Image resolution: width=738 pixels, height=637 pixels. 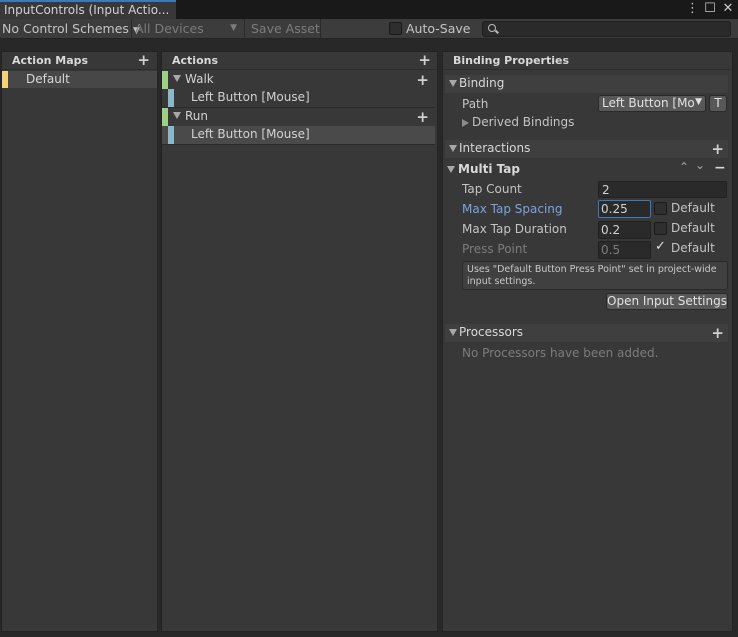 What do you see at coordinates (512, 209) in the screenshot?
I see `max-tap-spacing-label: Max Tap Spacing` at bounding box center [512, 209].